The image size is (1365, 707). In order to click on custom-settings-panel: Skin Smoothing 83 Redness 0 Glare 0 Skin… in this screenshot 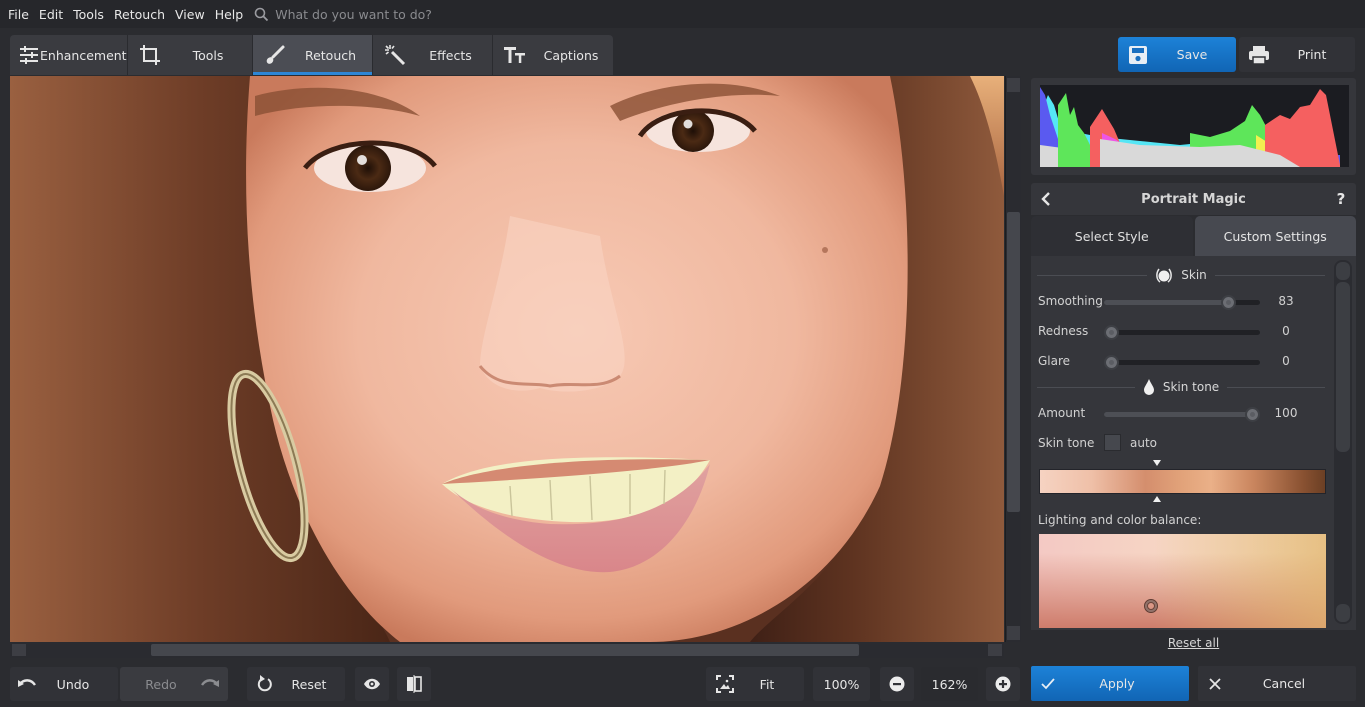, I will do `click(1193, 443)`.